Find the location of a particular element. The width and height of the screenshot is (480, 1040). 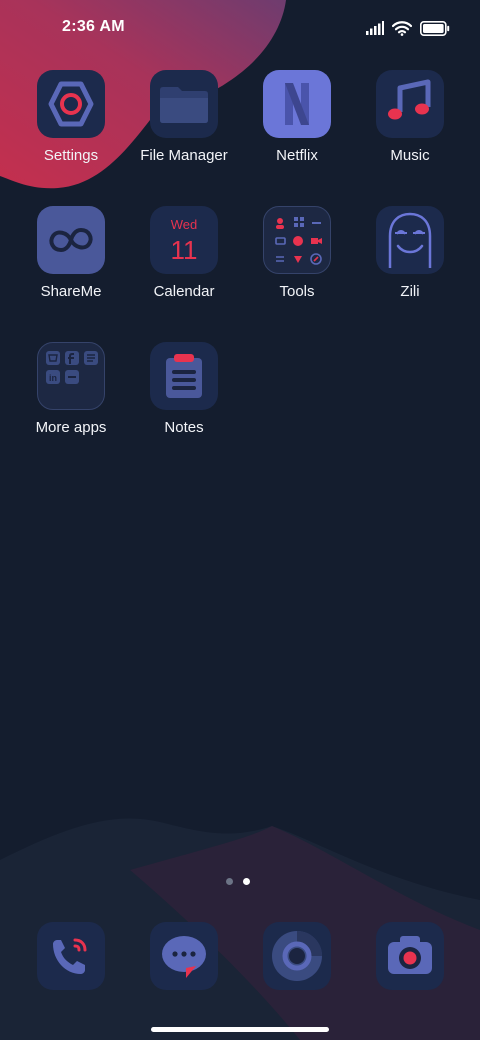

app-settings: Settings is located at coordinates (71, 130).